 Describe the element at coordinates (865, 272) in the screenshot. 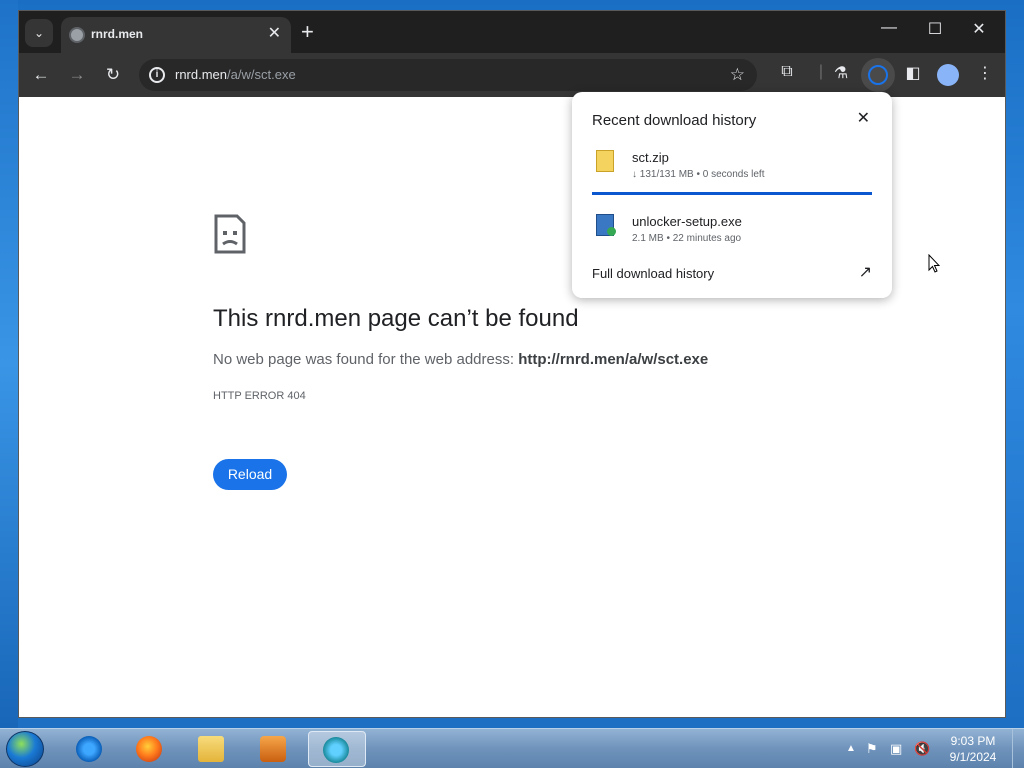

I see `open-external-icon: ↗` at that location.